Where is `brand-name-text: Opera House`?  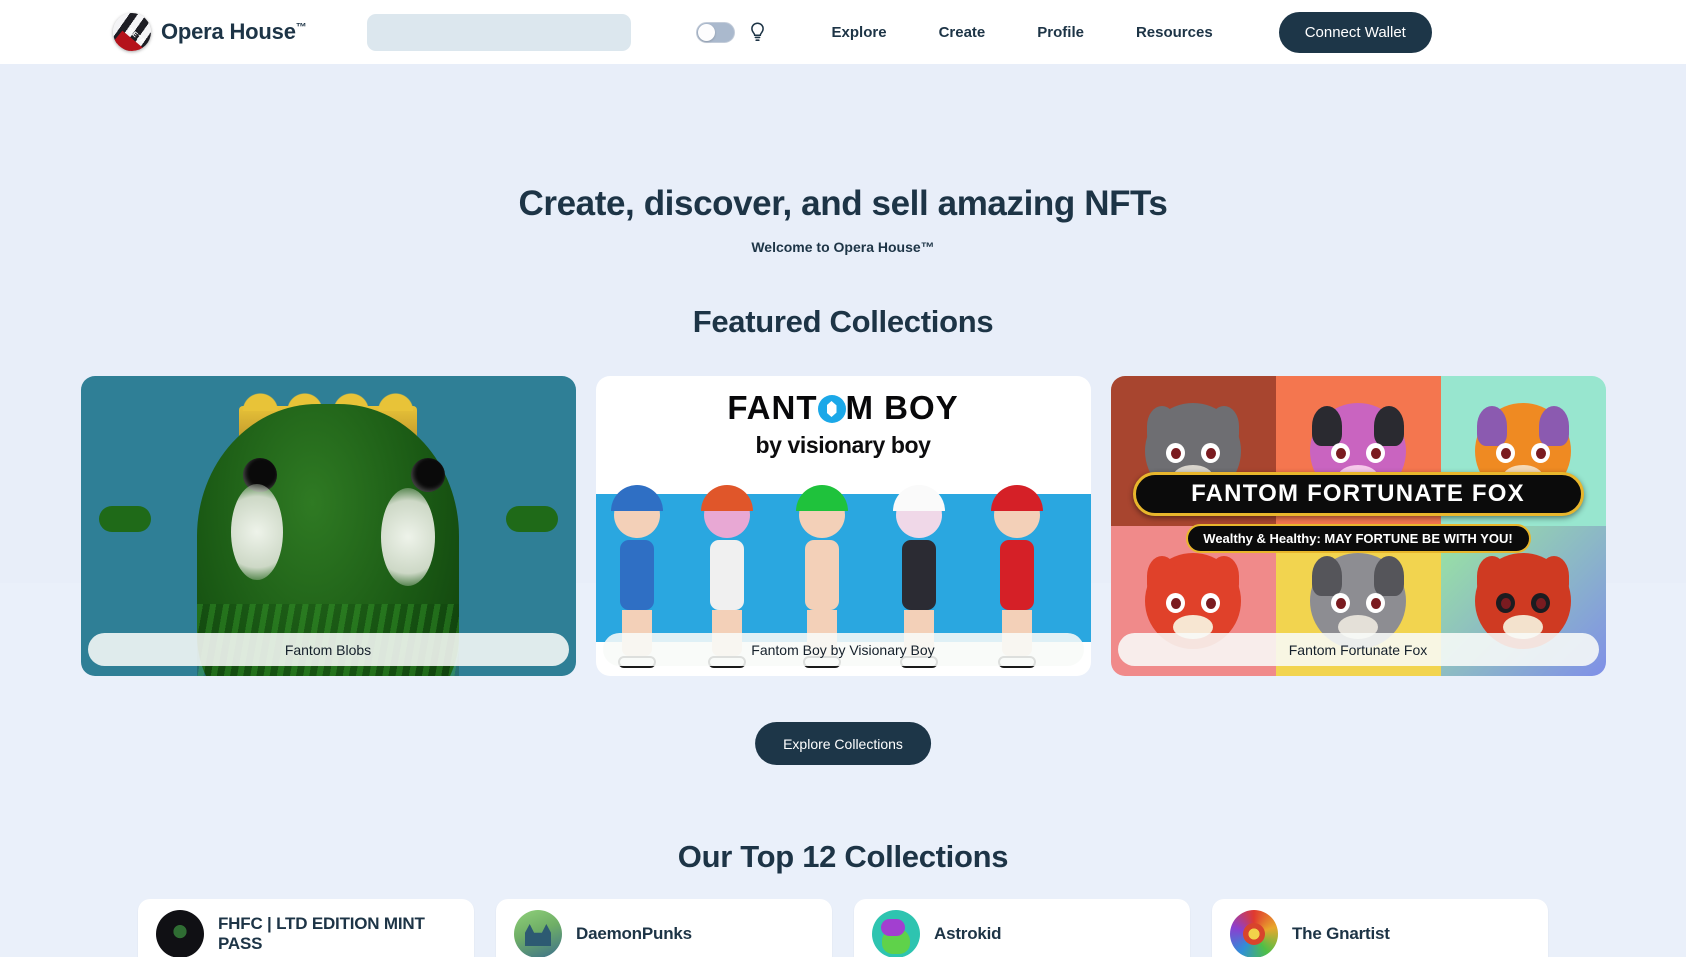 brand-name-text: Opera House is located at coordinates (228, 31).